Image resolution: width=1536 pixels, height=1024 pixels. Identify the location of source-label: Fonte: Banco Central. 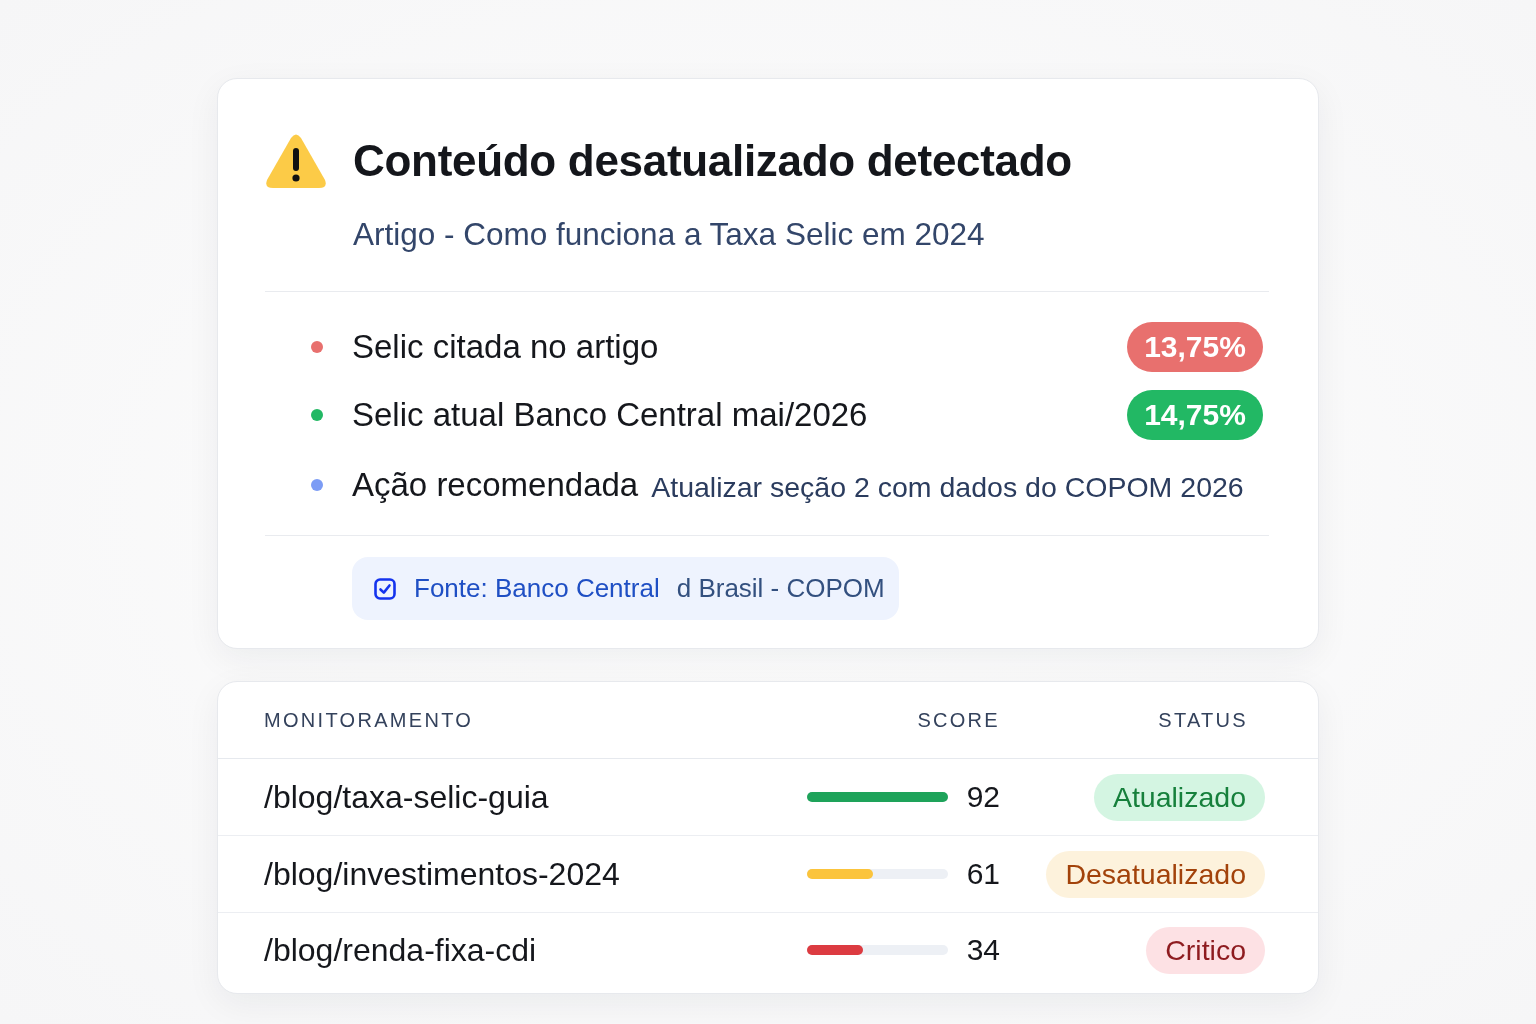
(537, 588).